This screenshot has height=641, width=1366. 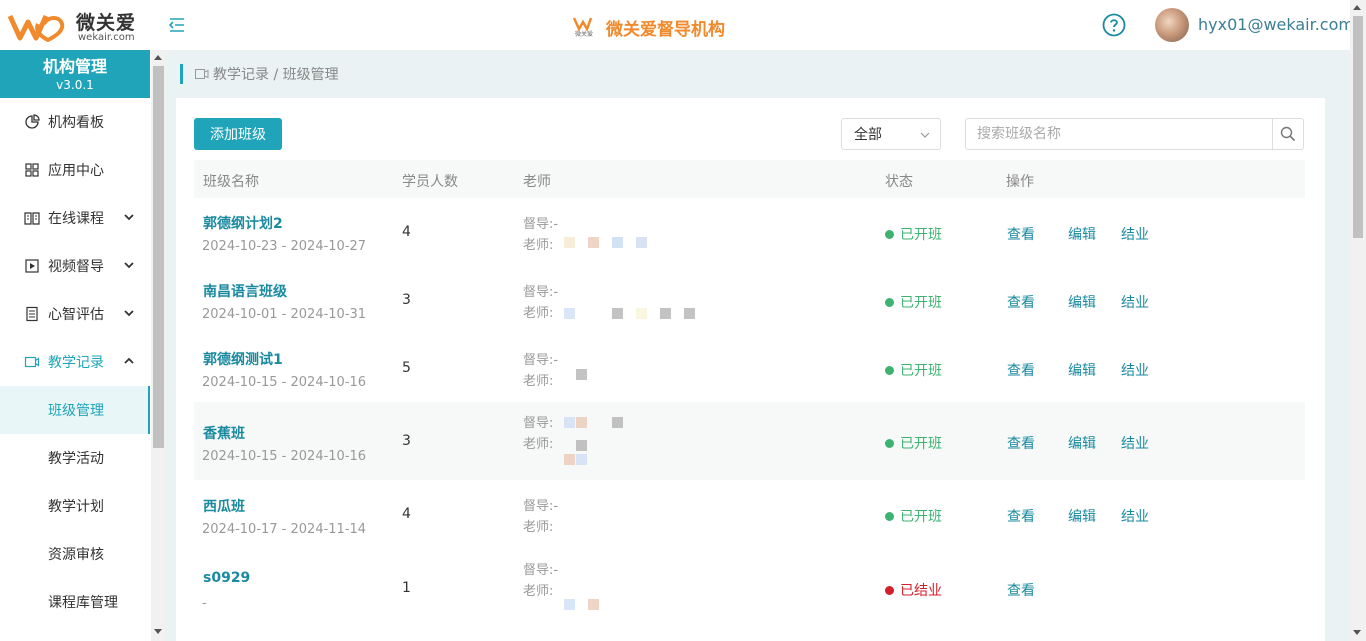 I want to click on class-name-link: 西瓜班, so click(x=224, y=506).